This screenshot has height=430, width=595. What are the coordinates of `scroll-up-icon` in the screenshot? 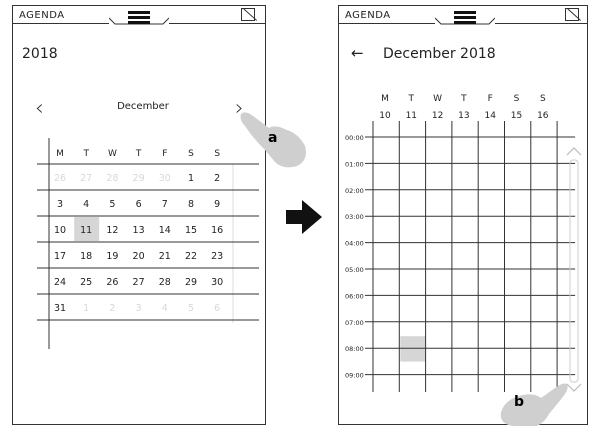 It's located at (574, 151).